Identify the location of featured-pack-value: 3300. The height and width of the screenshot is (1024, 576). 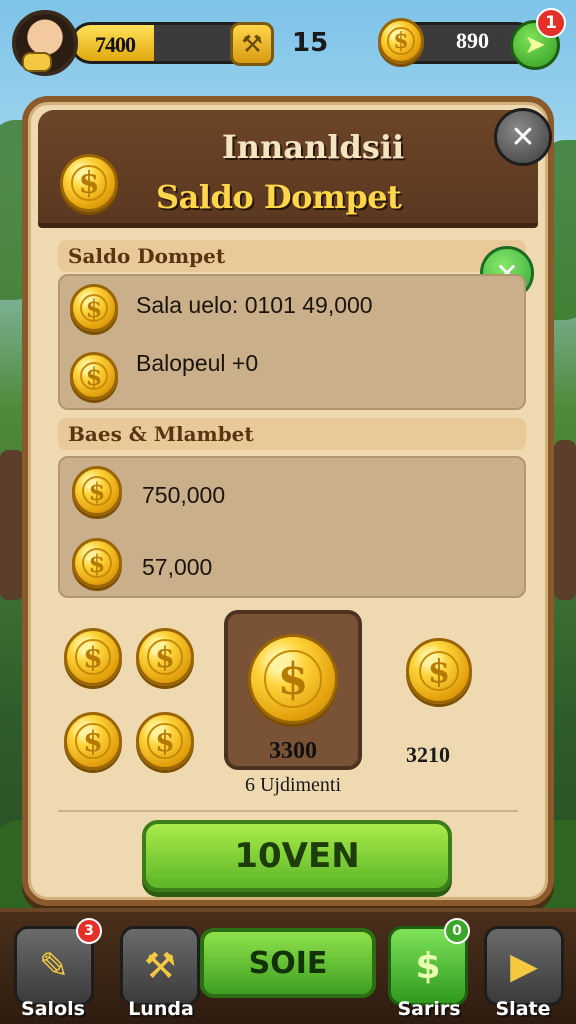
(293, 751).